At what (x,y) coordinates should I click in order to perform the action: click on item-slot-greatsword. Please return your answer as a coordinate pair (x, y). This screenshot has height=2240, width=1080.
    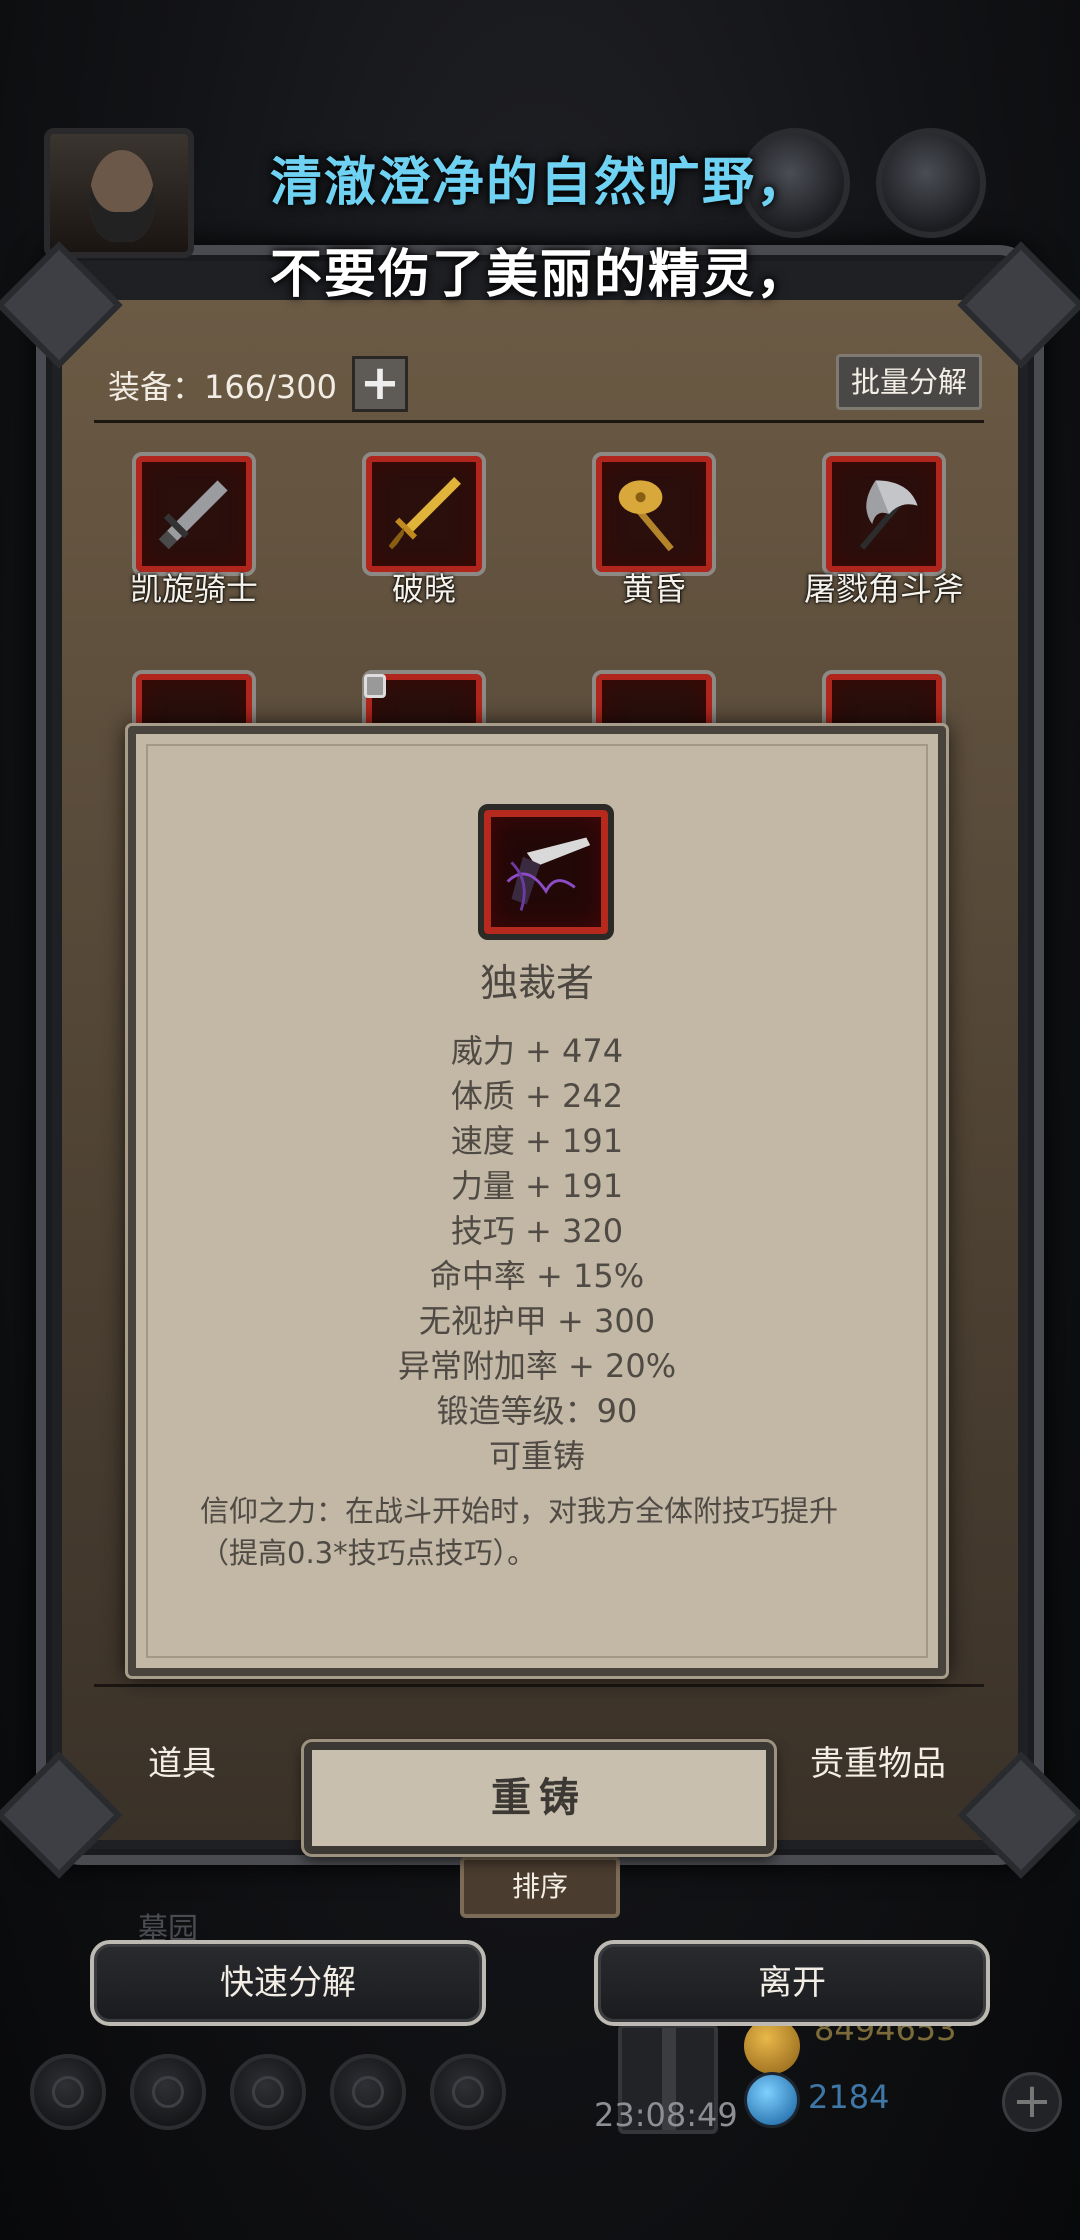
    Looking at the image, I should click on (194, 514).